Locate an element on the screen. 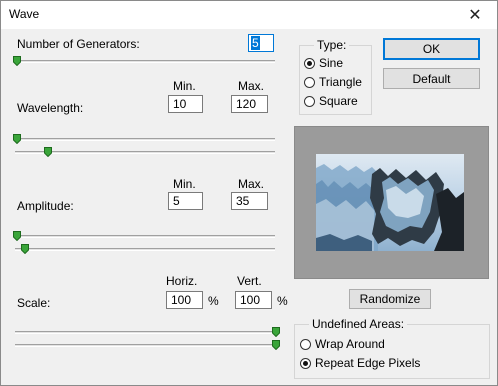 This screenshot has height=386, width=498. type-option-sine: Sine is located at coordinates (323, 63).